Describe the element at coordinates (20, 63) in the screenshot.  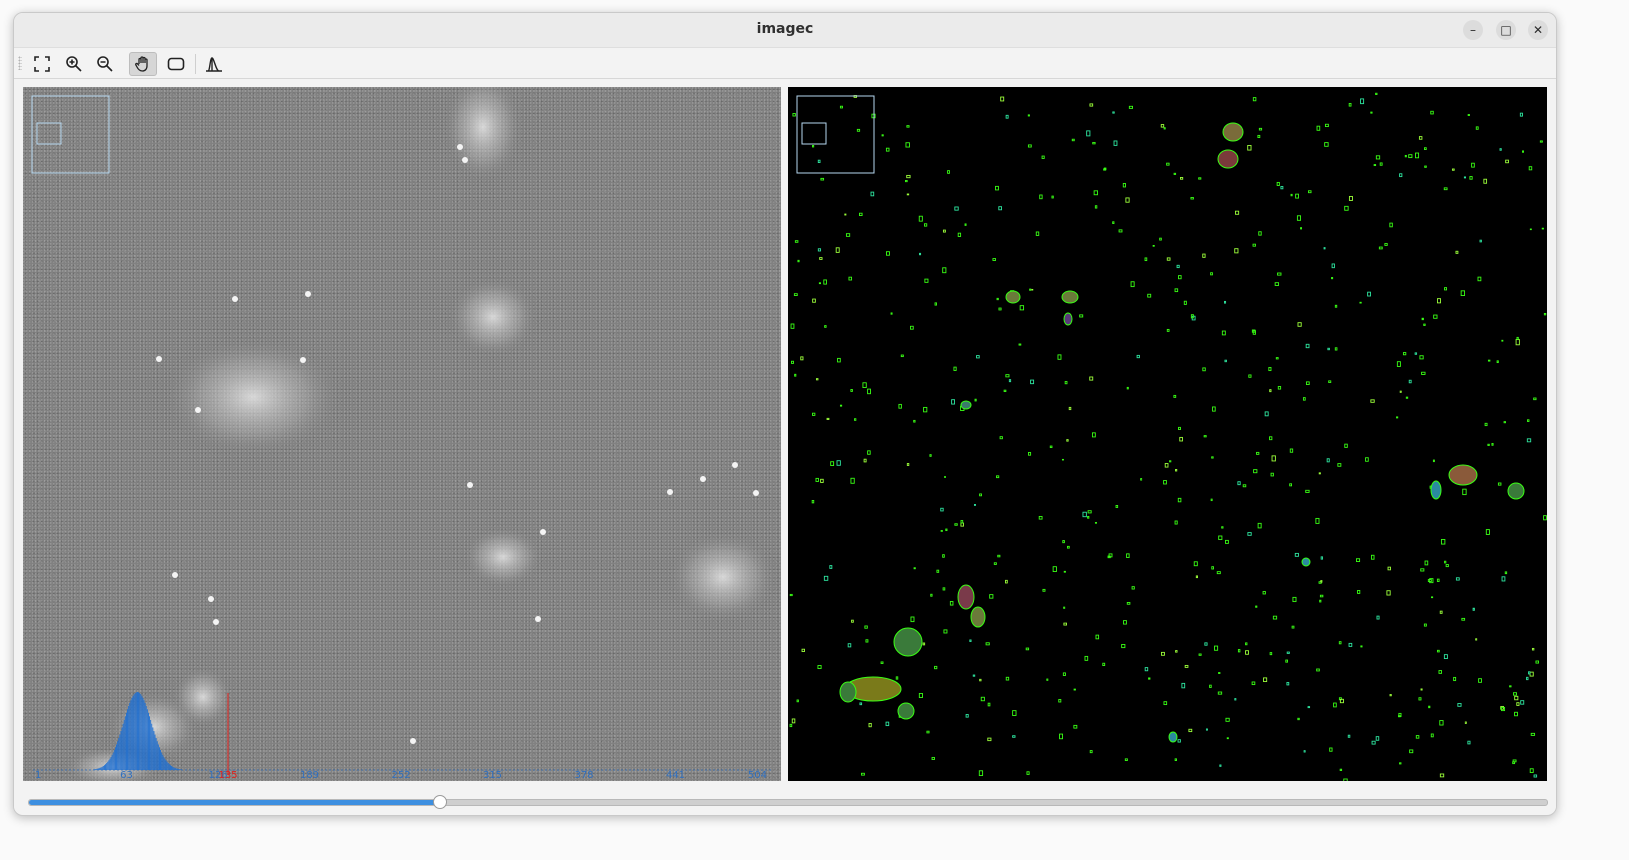
I see `toolbar-grip` at that location.